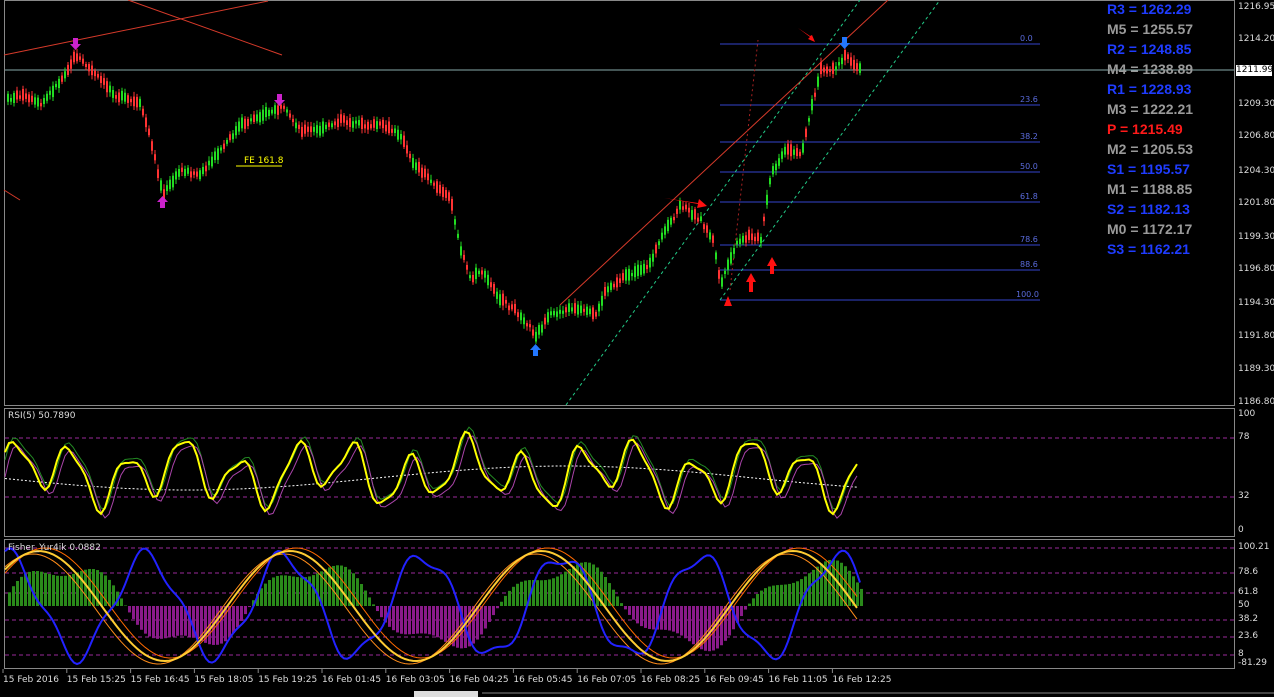 The width and height of the screenshot is (1274, 697). What do you see at coordinates (1150, 29) in the screenshot?
I see `pivot-level: M5 = 1255.57` at bounding box center [1150, 29].